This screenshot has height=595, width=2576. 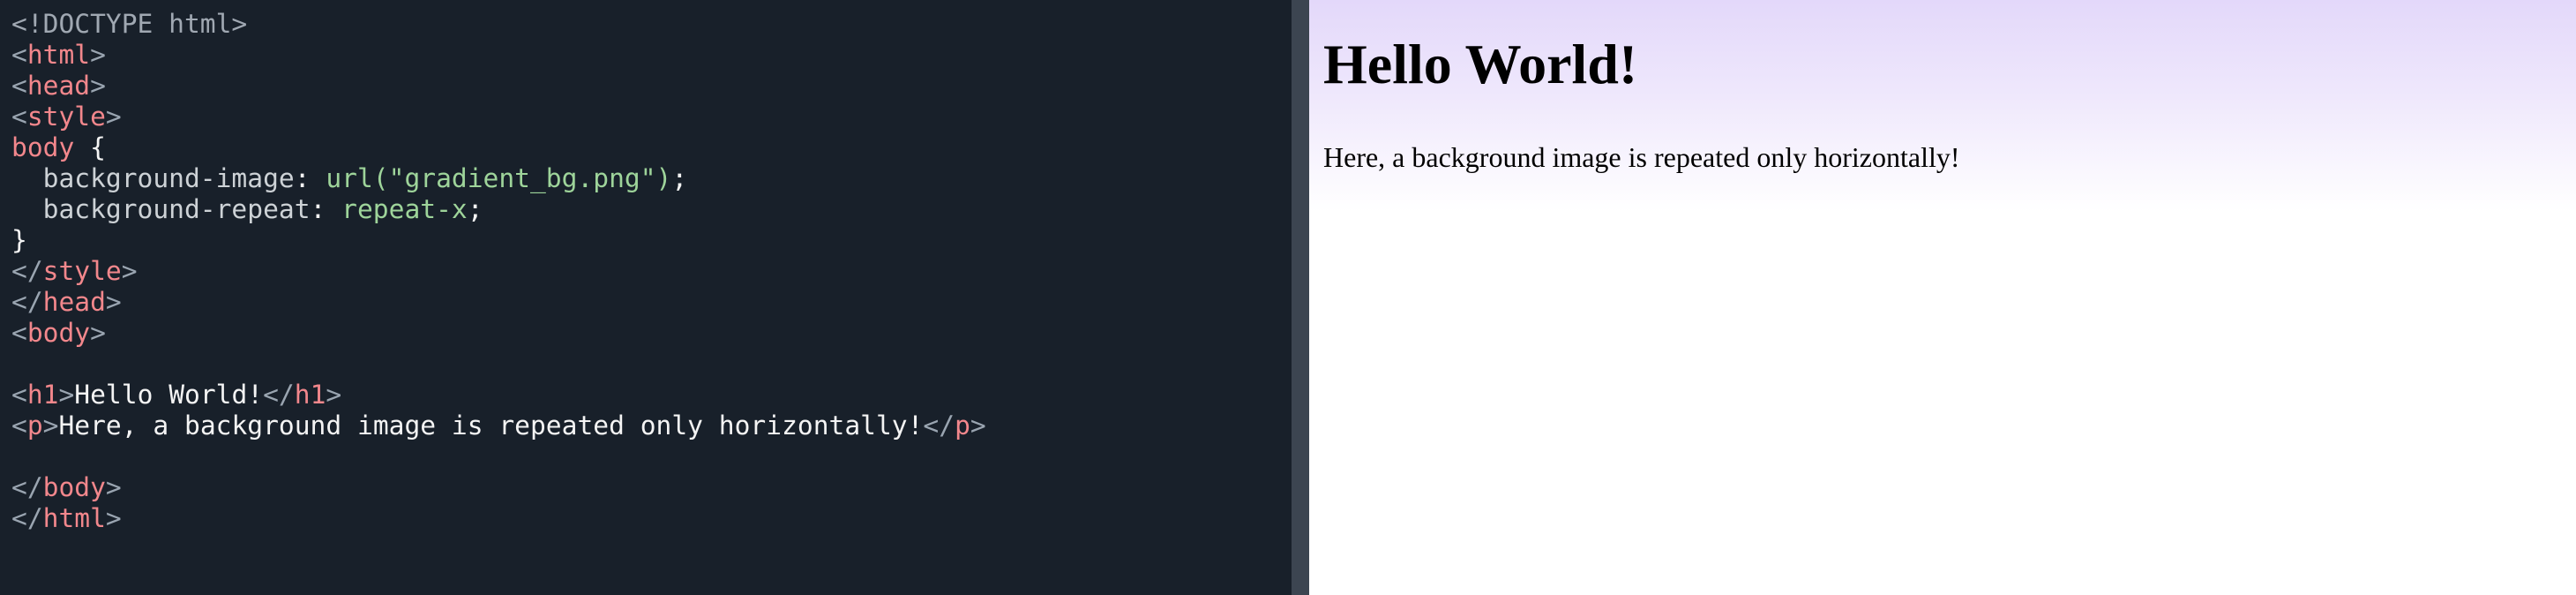 I want to click on value-token: url("gradient_bg.png"), so click(x=499, y=178).